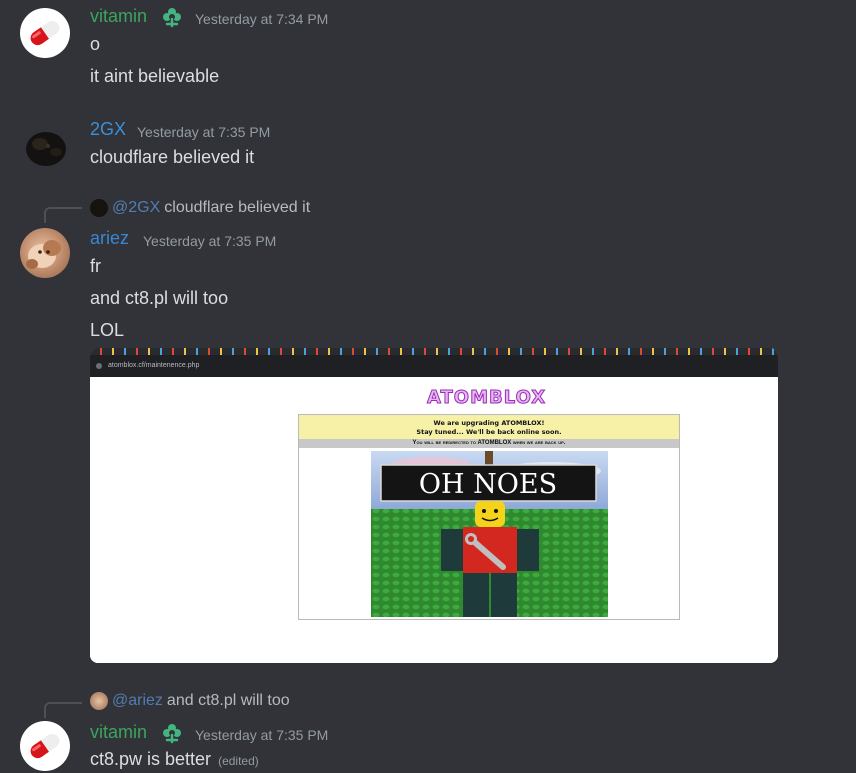 The image size is (856, 773). I want to click on reply-text: cloudflare believed it, so click(237, 207).